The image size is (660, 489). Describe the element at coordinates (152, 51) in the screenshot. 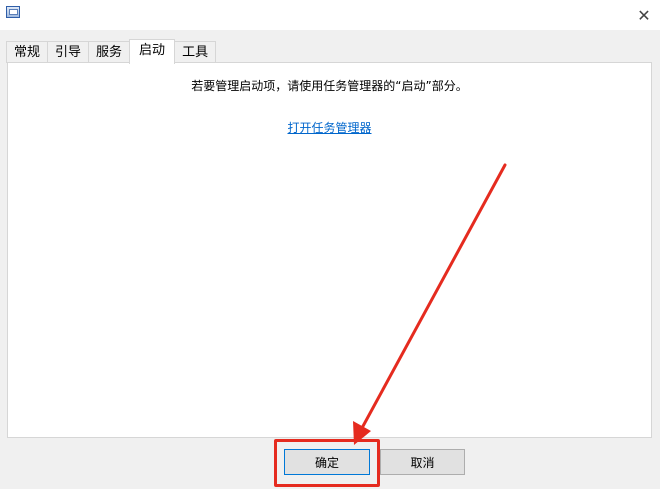

I see `tab-startup: 启动` at that location.